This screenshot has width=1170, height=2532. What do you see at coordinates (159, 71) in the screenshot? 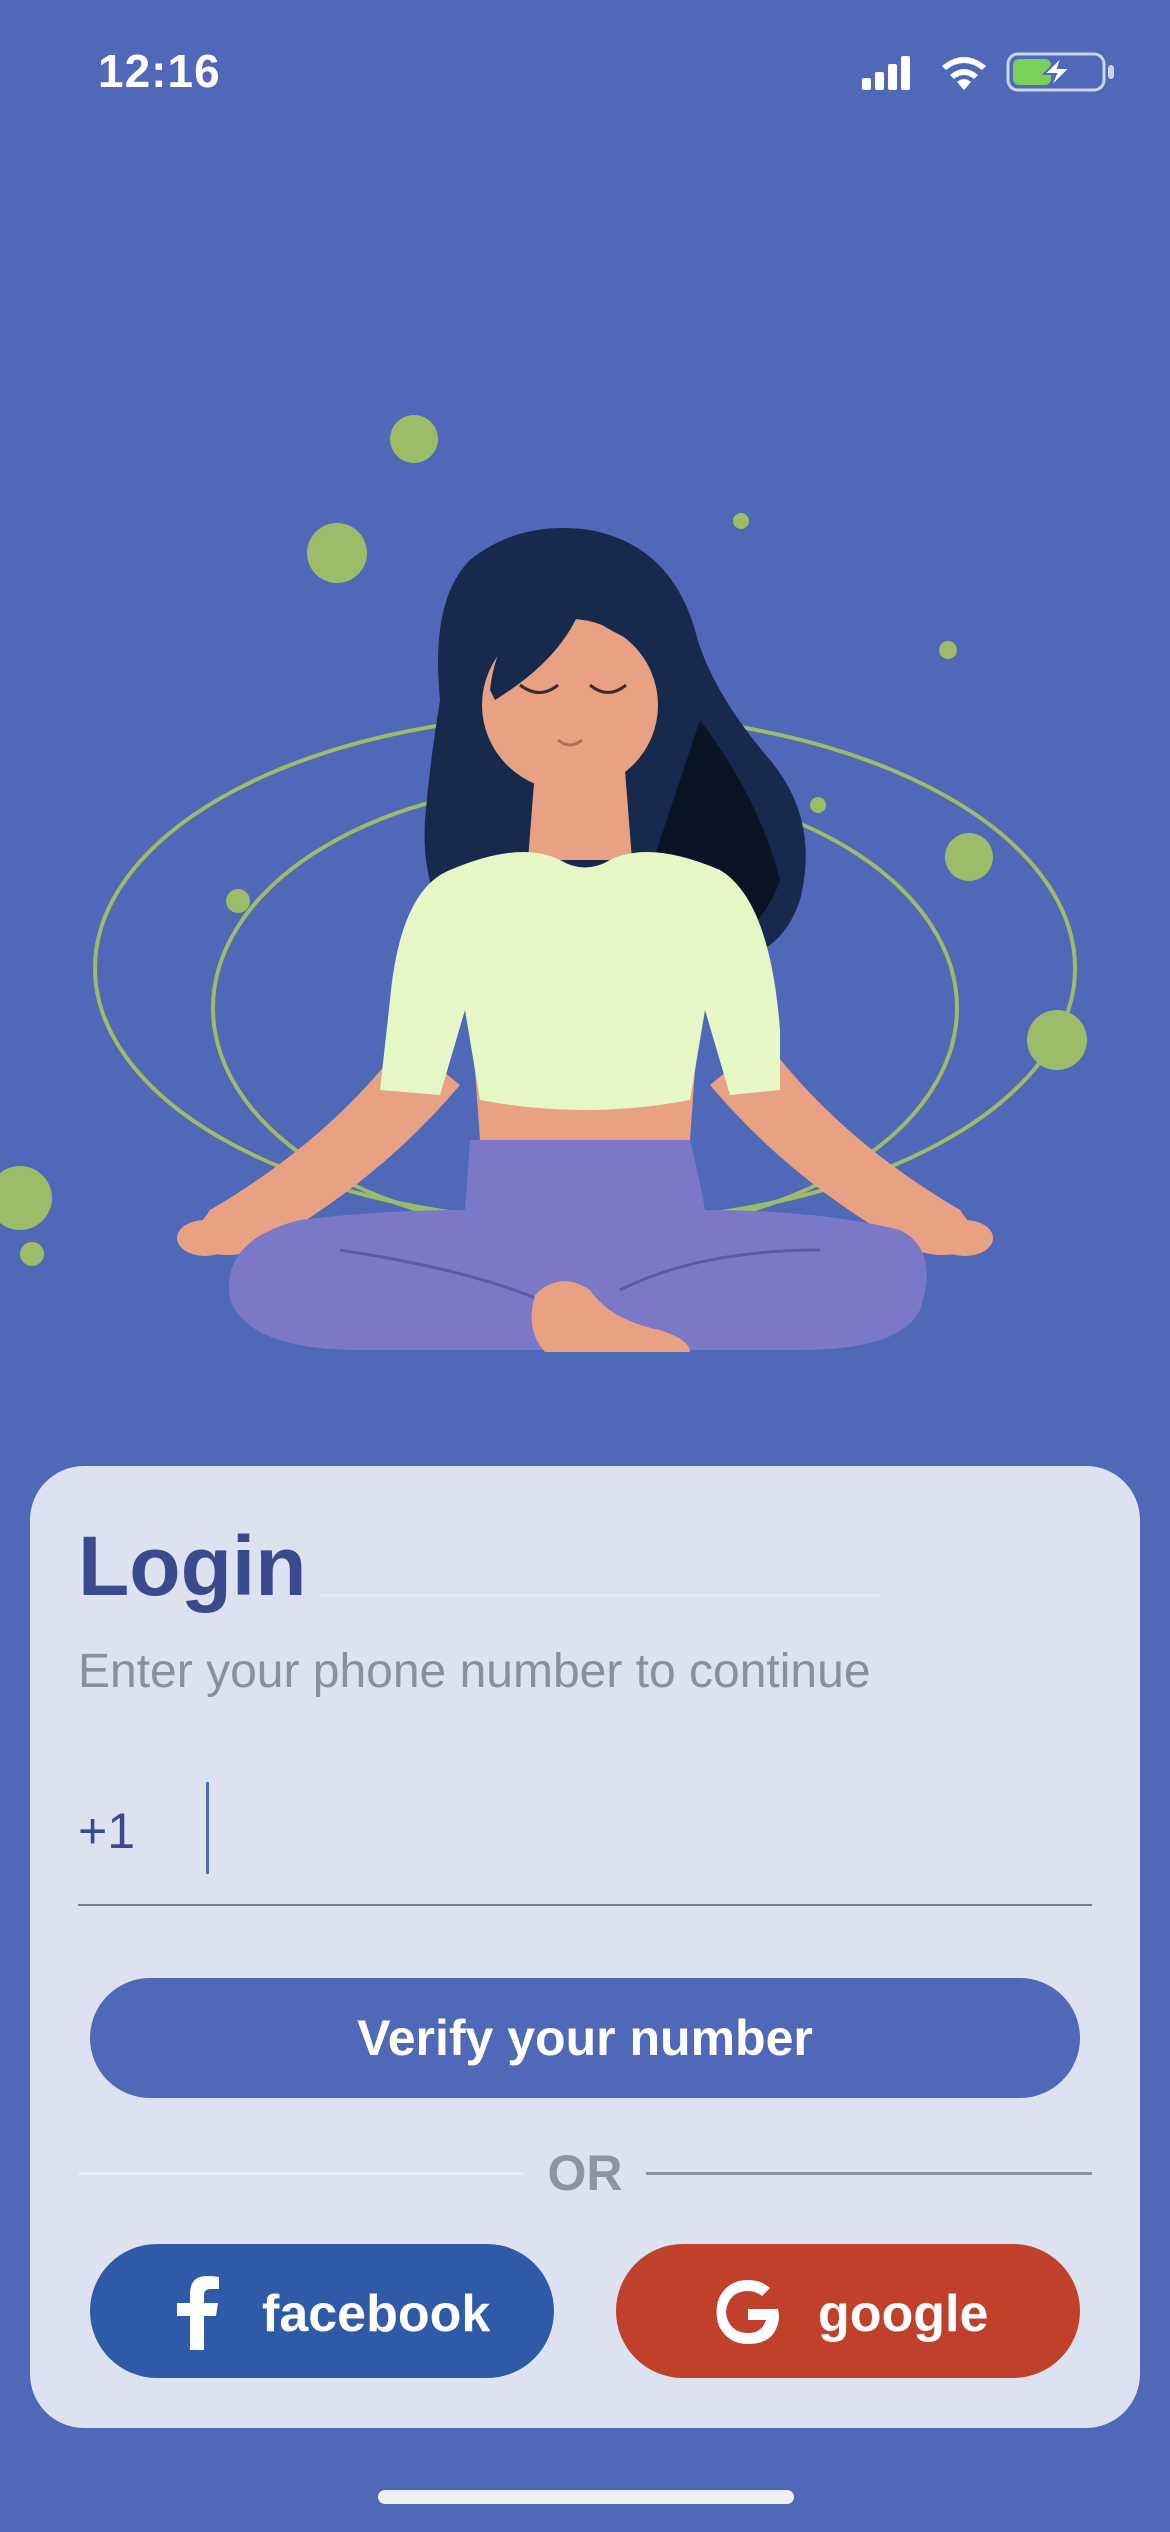
I see `status-time: 12:16` at bounding box center [159, 71].